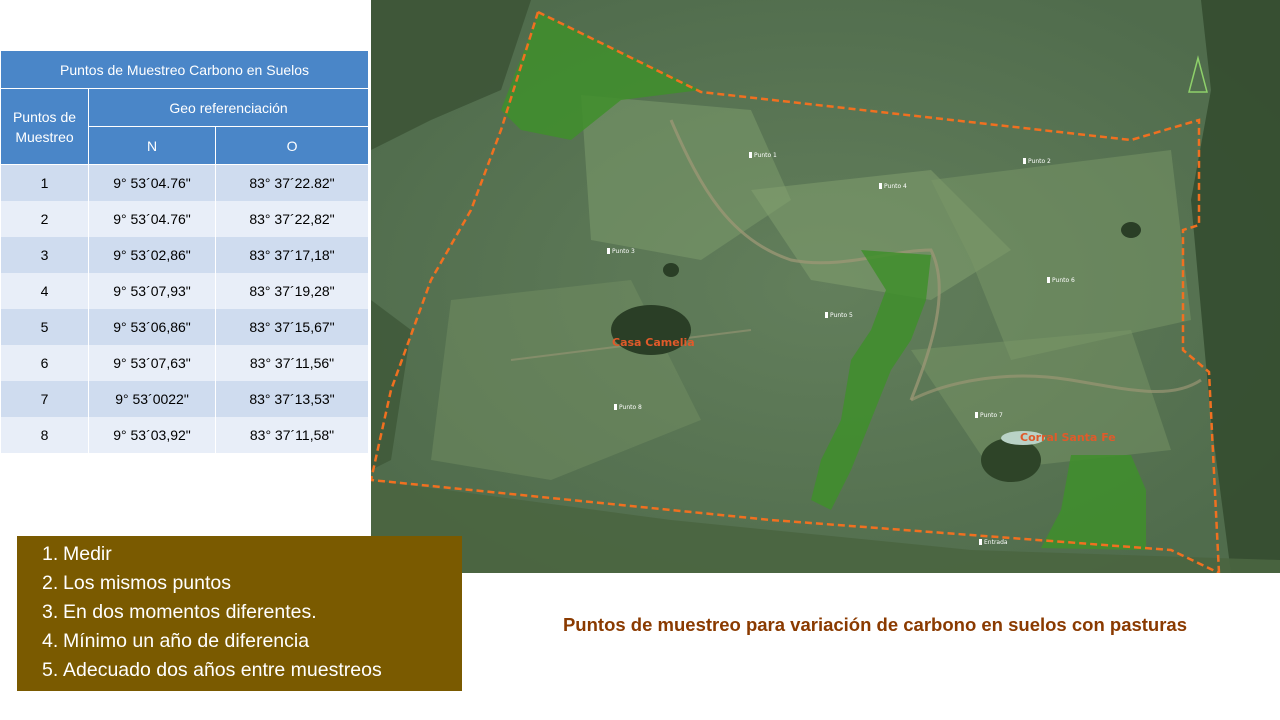  I want to click on cell-point-id: 1, so click(44, 182).